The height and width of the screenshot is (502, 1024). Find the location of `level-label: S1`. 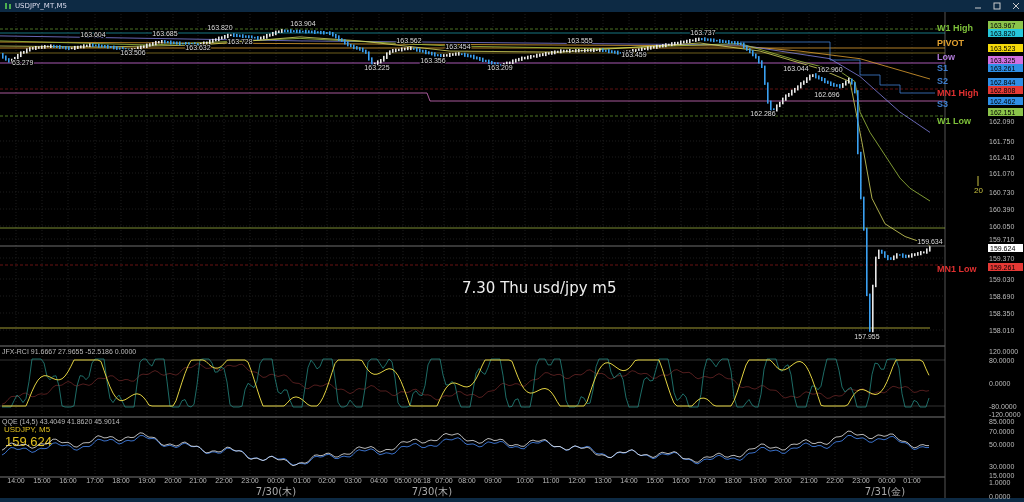

level-label: S1 is located at coordinates (942, 68).